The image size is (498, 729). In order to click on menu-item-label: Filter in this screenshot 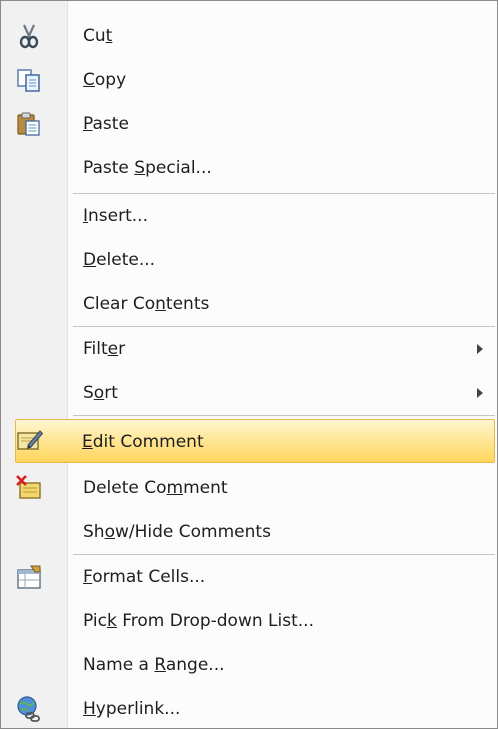, I will do `click(104, 349)`.